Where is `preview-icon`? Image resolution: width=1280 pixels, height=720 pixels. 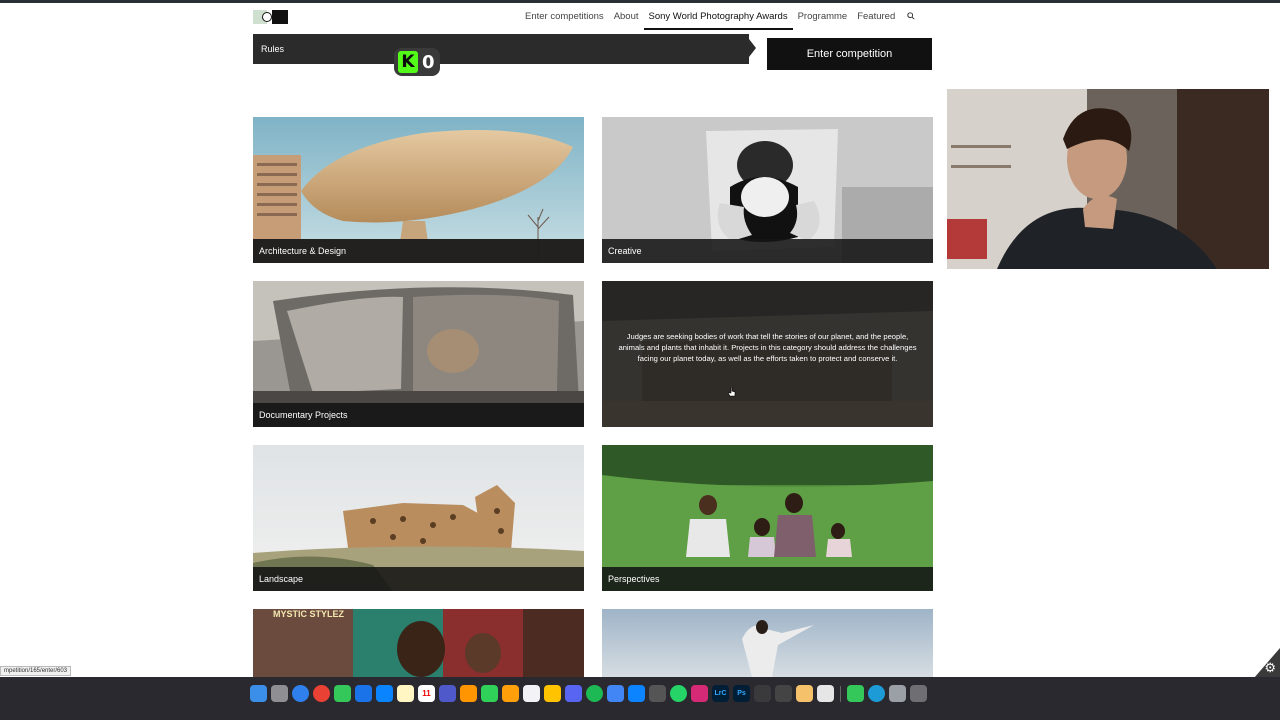
preview-icon is located at coordinates (825, 693).